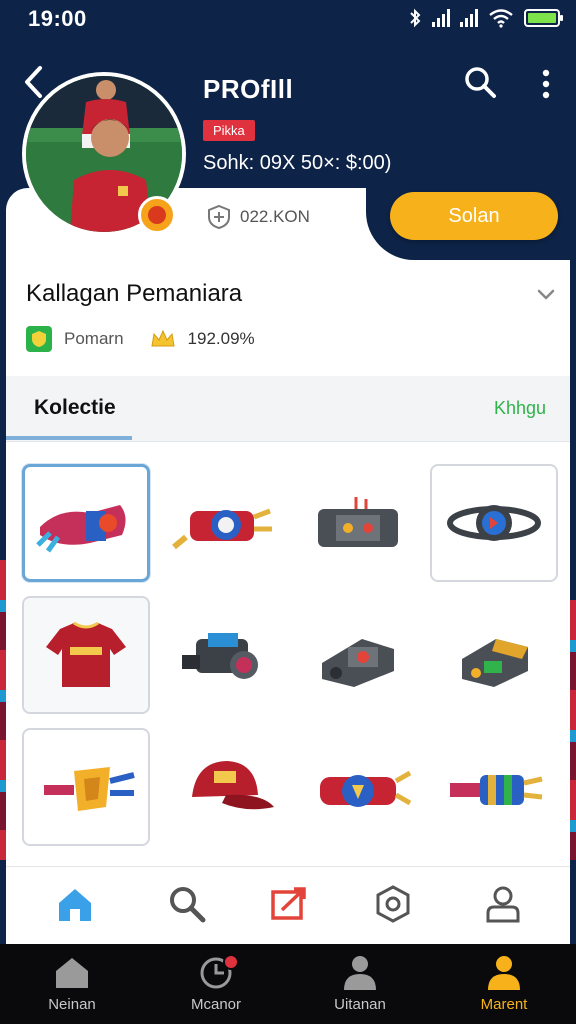 The image size is (576, 1024). I want to click on jersey-item, so click(86, 655).